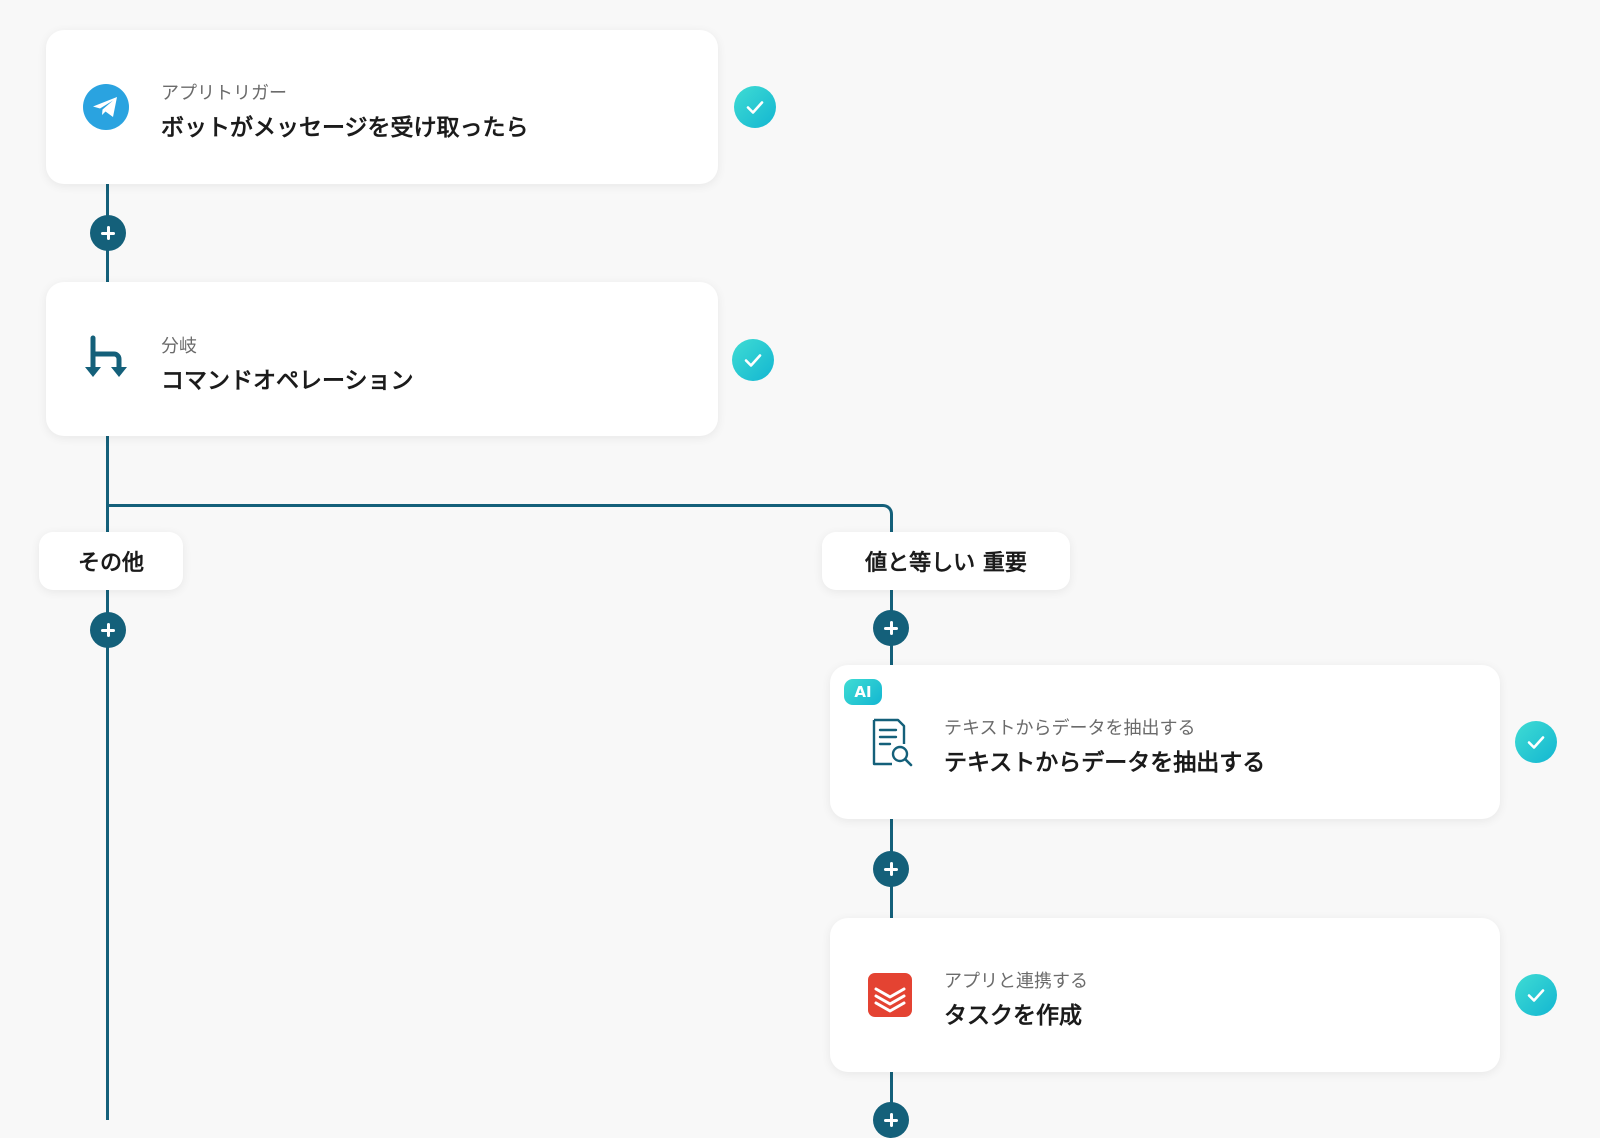 Image resolution: width=1600 pixels, height=1138 pixels. I want to click on todoist-icon, so click(890, 995).